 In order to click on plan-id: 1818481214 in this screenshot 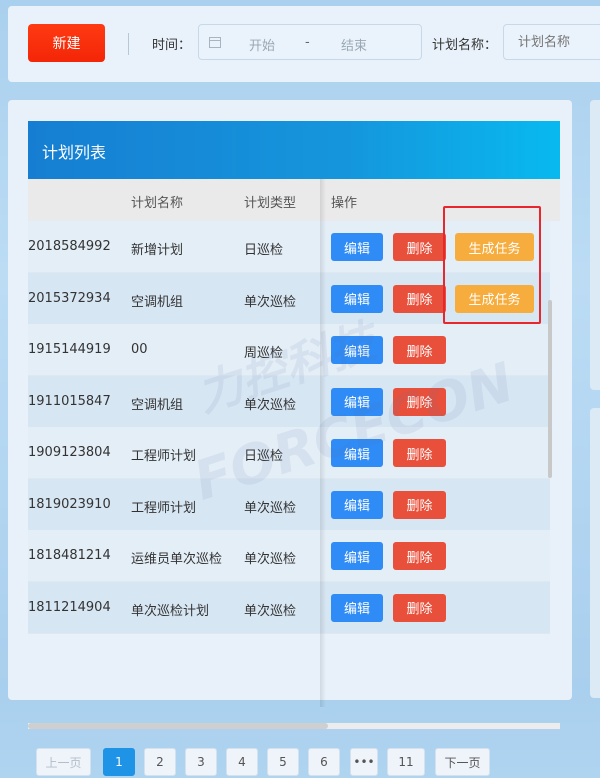, I will do `click(69, 555)`.